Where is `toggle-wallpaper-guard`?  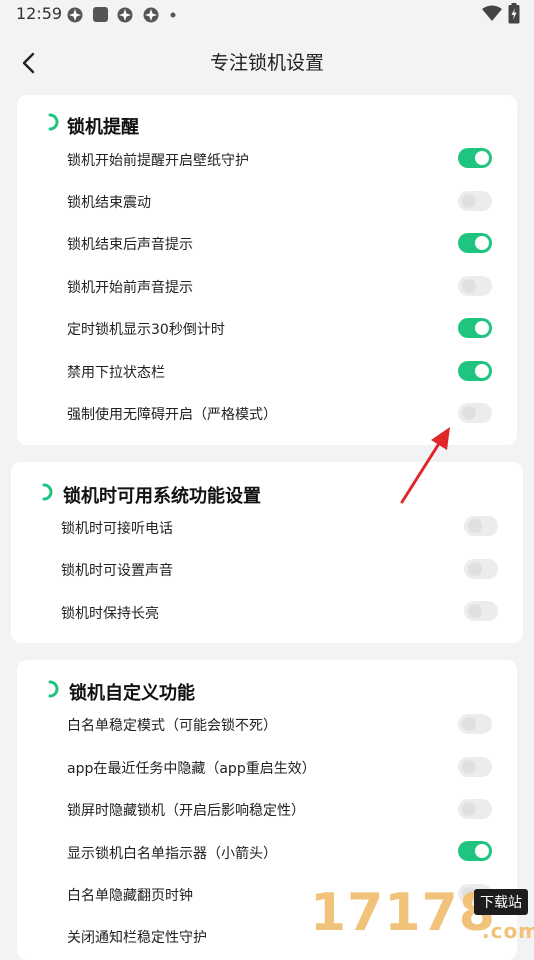
toggle-wallpaper-guard is located at coordinates (475, 158).